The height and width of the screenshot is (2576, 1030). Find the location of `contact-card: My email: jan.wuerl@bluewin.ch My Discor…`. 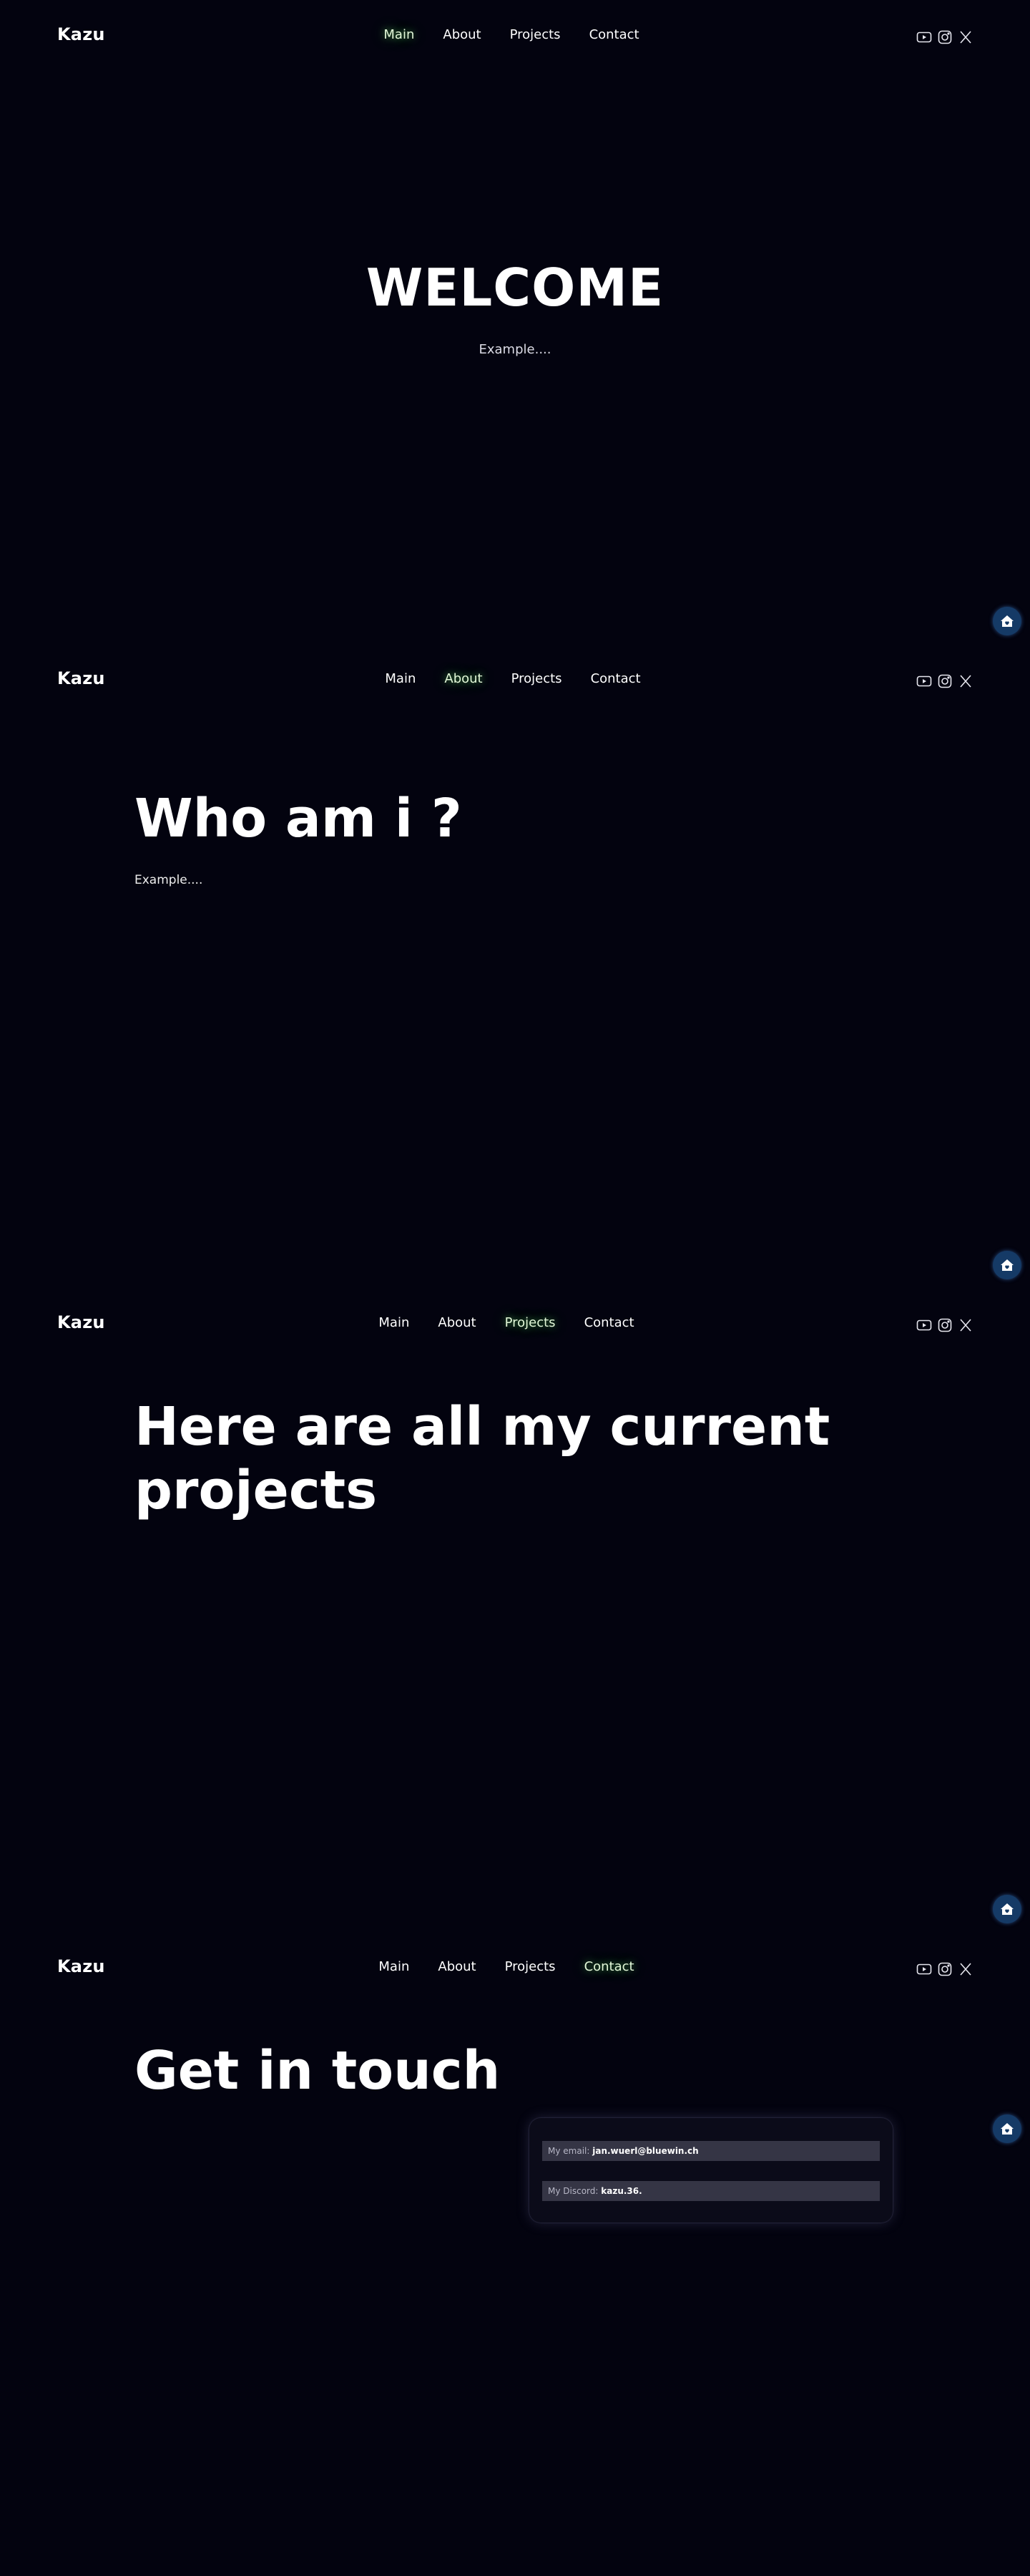

contact-card: My email: jan.wuerl@bluewin.ch My Discor… is located at coordinates (711, 2170).